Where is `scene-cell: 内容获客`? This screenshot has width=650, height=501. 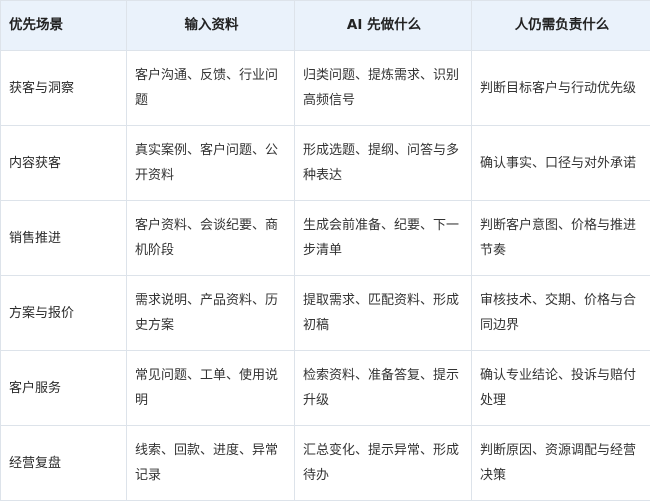
scene-cell: 内容获客 is located at coordinates (64, 163).